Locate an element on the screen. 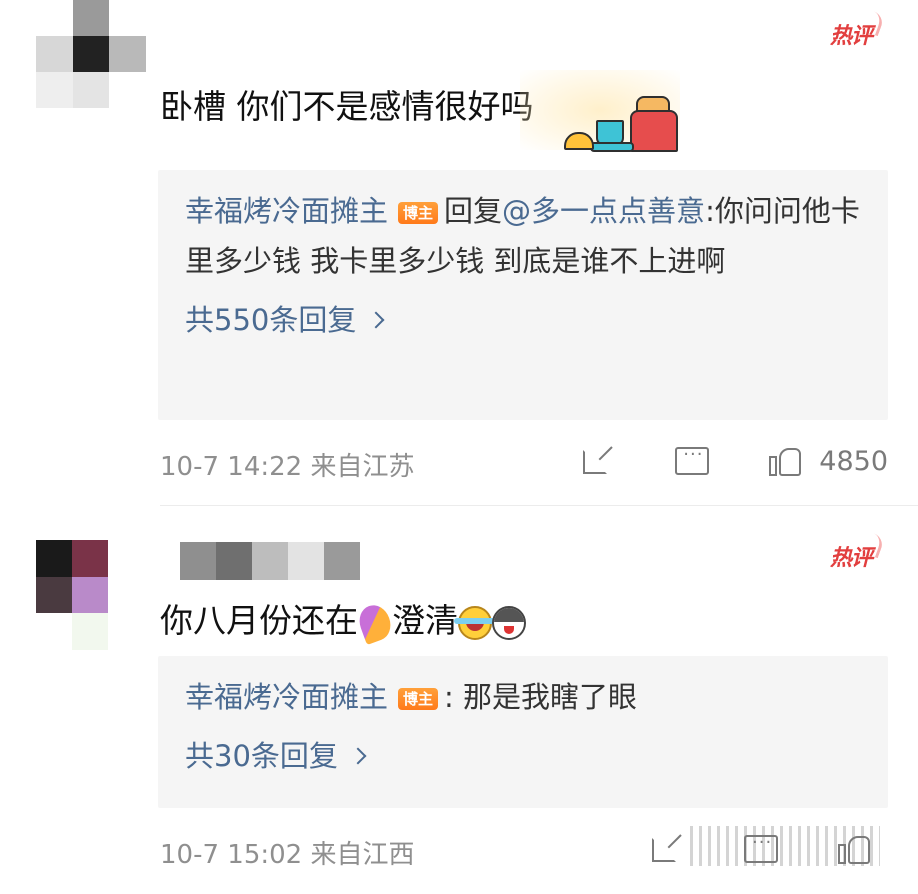  reply-prefix: 回复 is located at coordinates (473, 211).